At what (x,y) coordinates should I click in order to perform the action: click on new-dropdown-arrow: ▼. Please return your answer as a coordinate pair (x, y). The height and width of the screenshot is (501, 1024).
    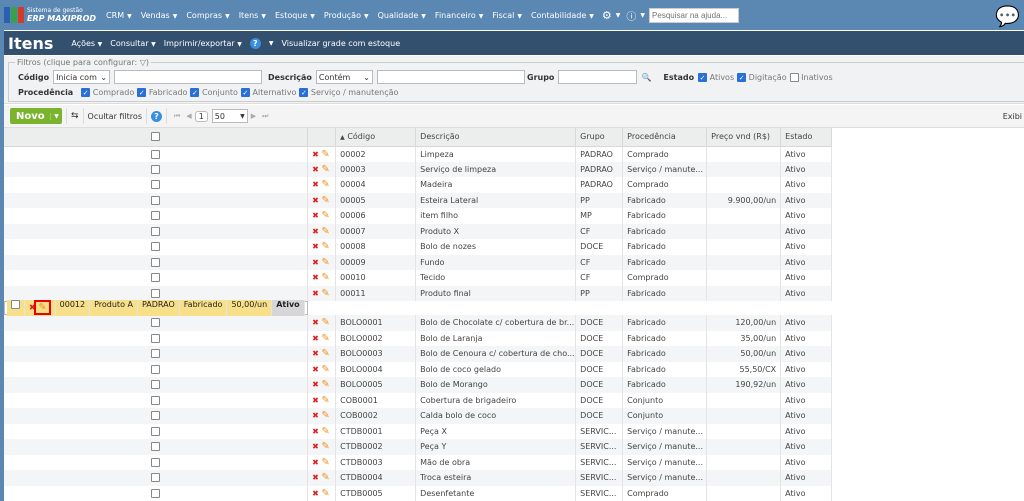
    Looking at the image, I should click on (56, 116).